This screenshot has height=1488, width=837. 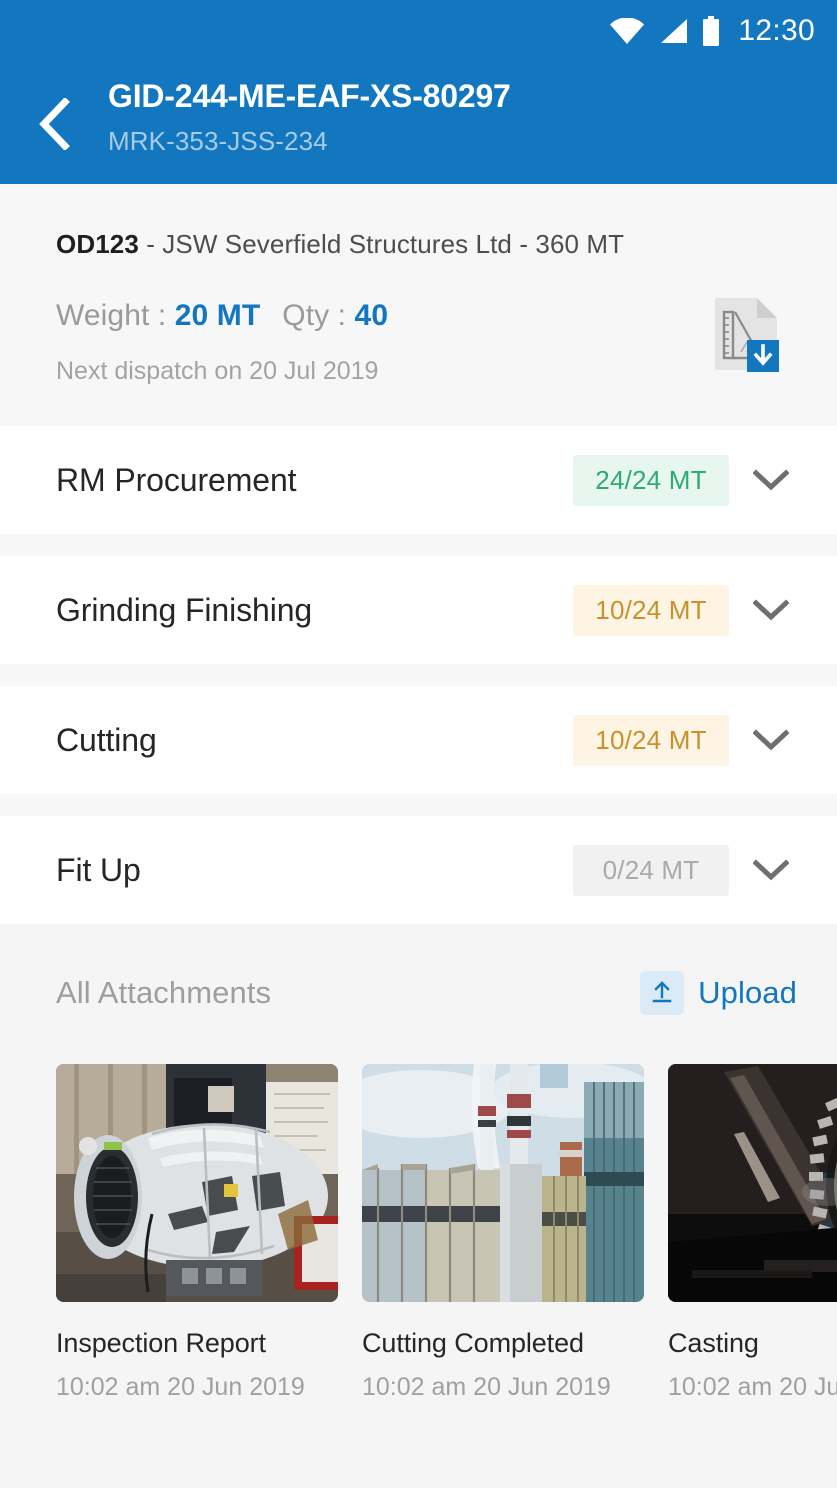 I want to click on page-subtitle: MRK-353-JSS-234, so click(x=218, y=141).